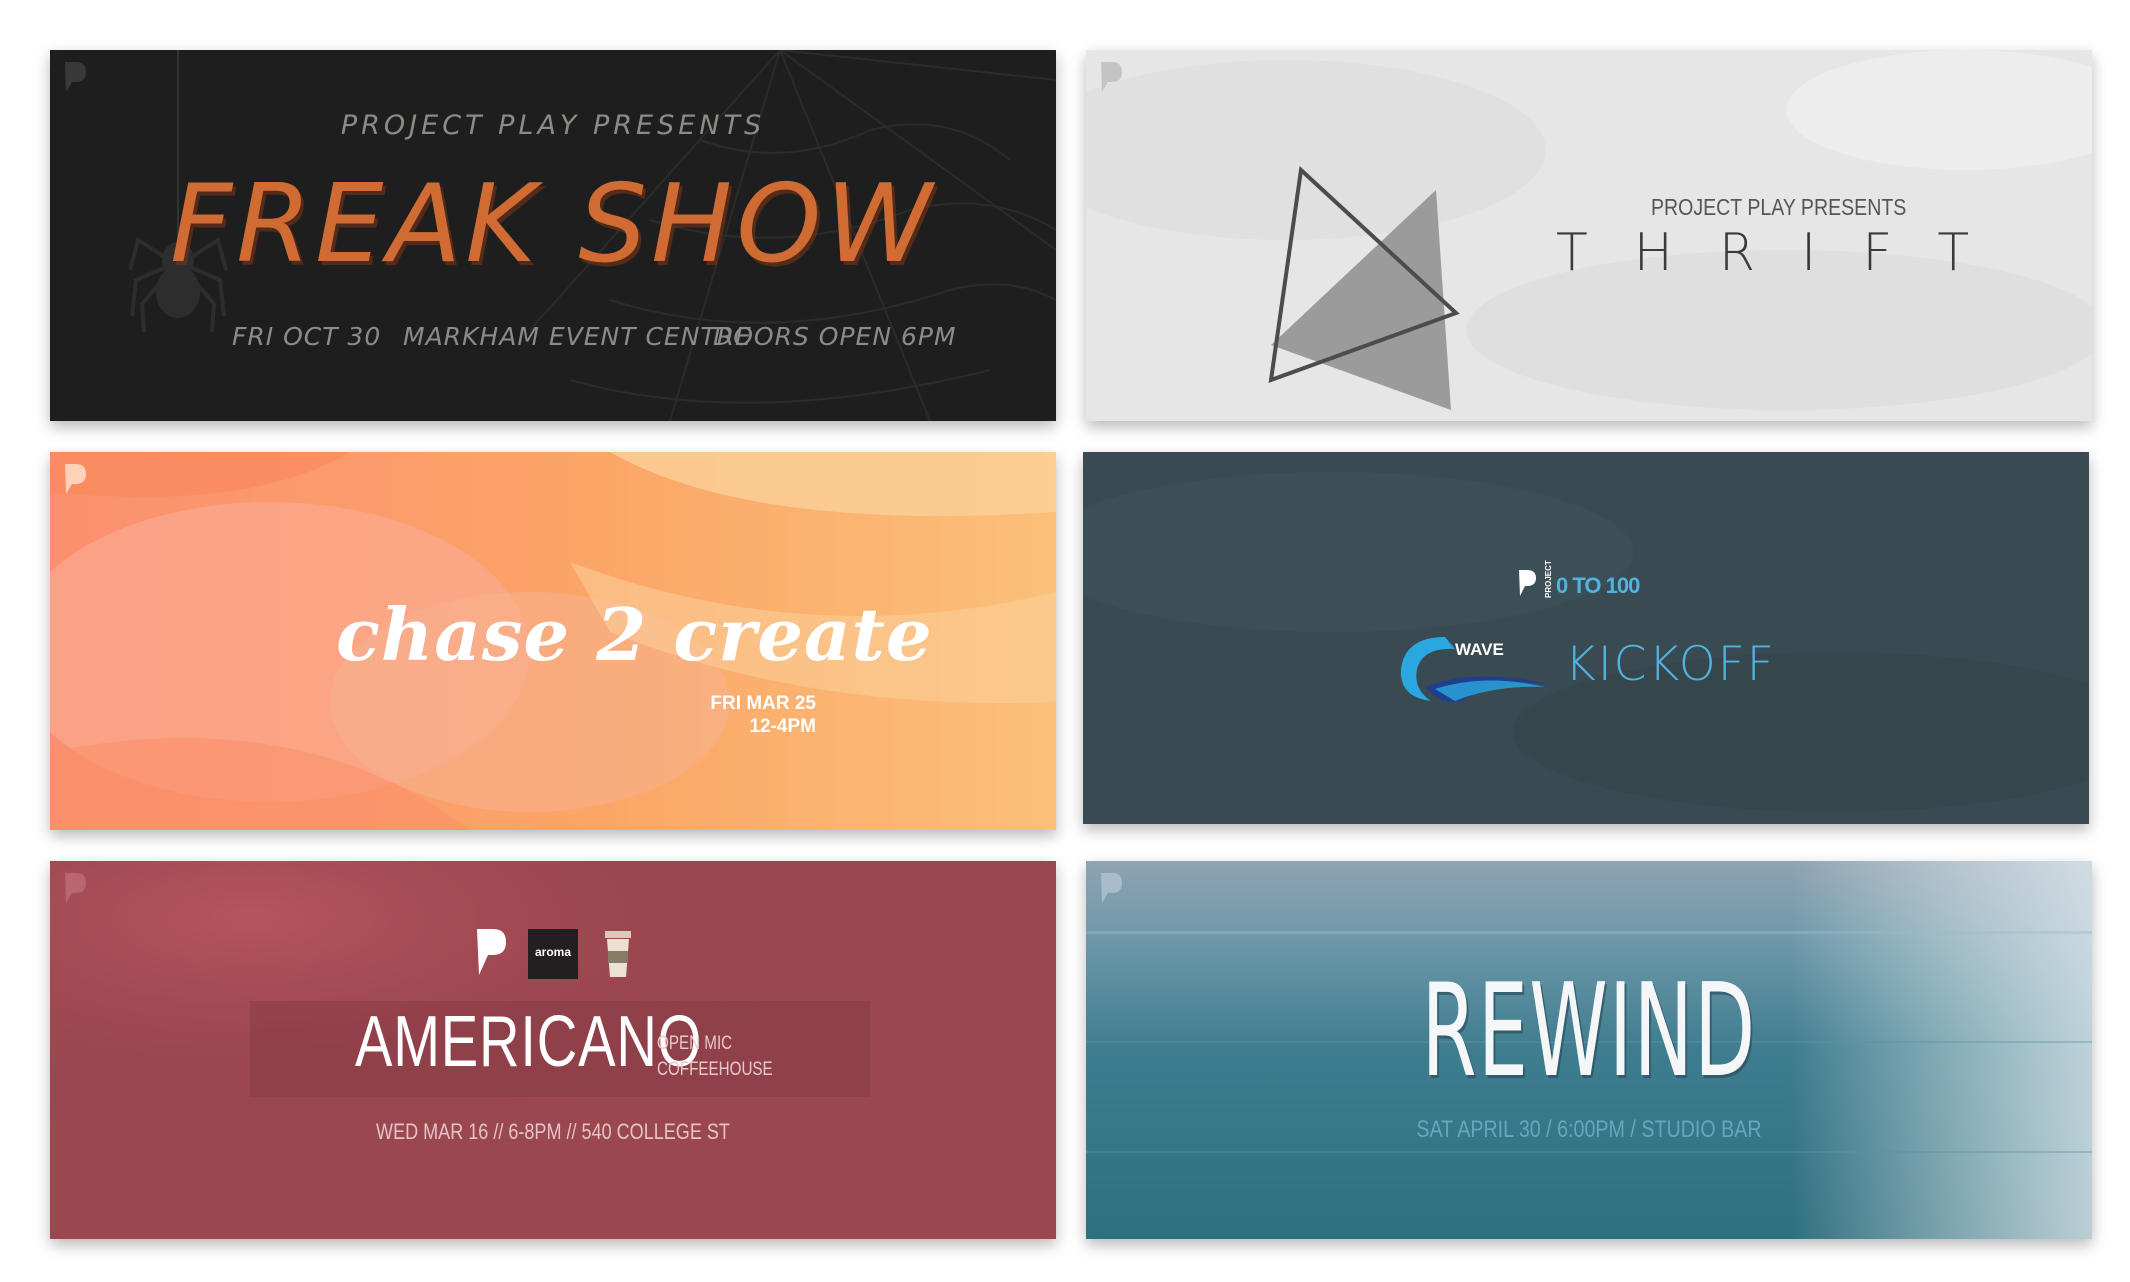  I want to click on event-title: THRIFT, so click(1786, 253).